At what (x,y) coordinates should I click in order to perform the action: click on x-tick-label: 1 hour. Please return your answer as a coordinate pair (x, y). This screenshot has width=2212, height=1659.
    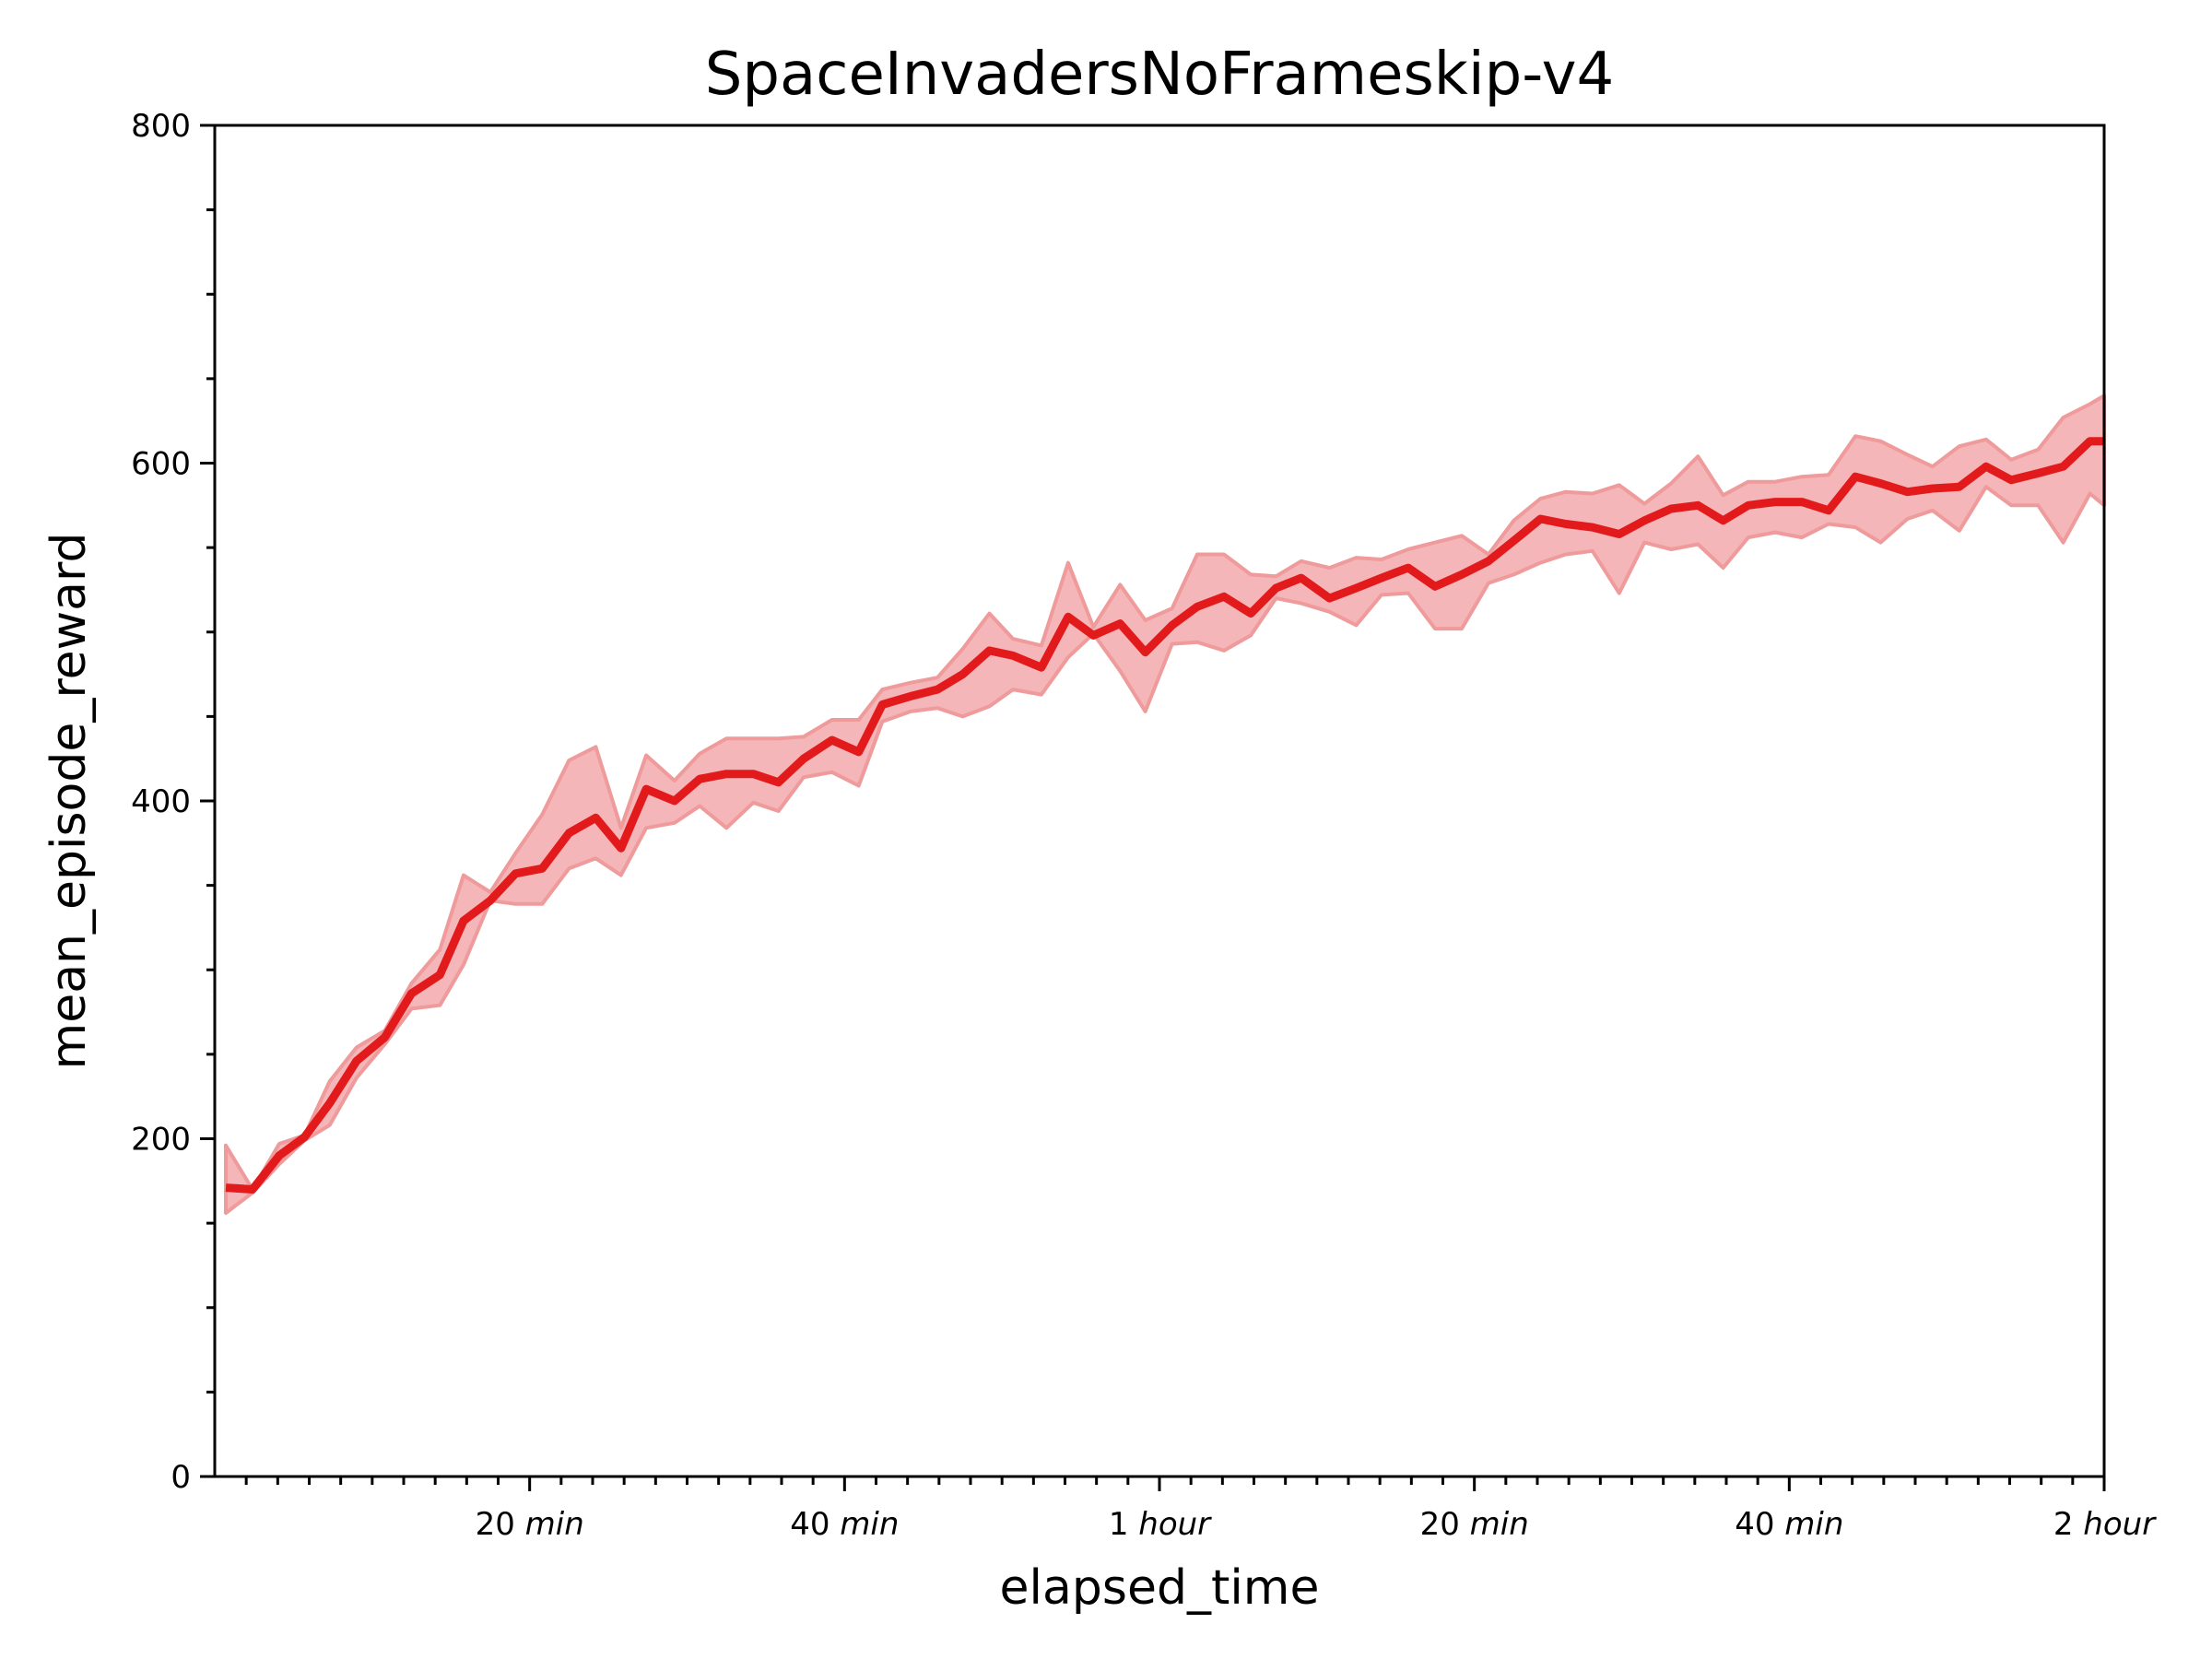
    Looking at the image, I should click on (1160, 1524).